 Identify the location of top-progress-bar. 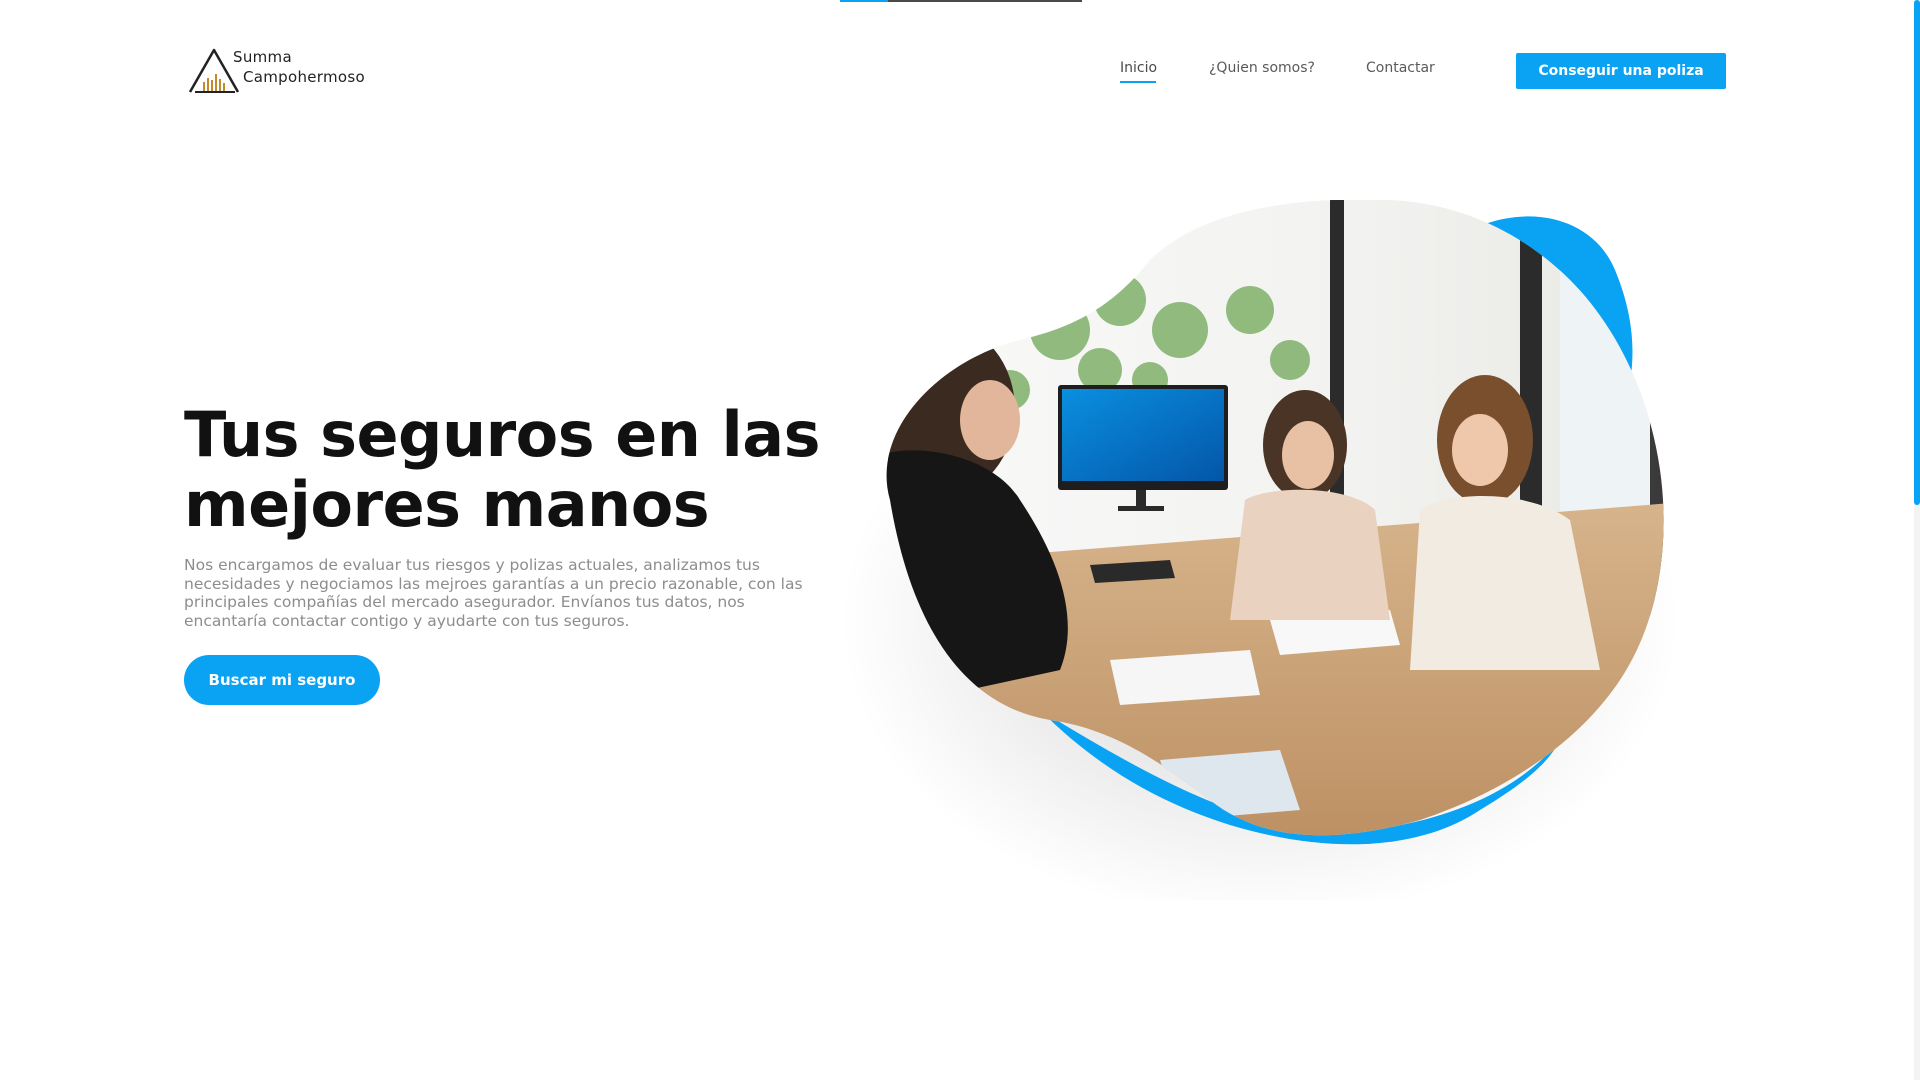
(961, 1).